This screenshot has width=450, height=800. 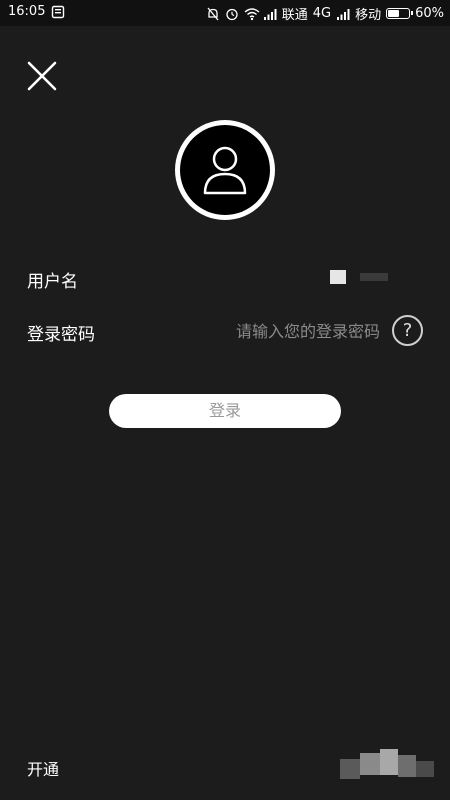 What do you see at coordinates (27, 11) in the screenshot?
I see `status-time: 16:05` at bounding box center [27, 11].